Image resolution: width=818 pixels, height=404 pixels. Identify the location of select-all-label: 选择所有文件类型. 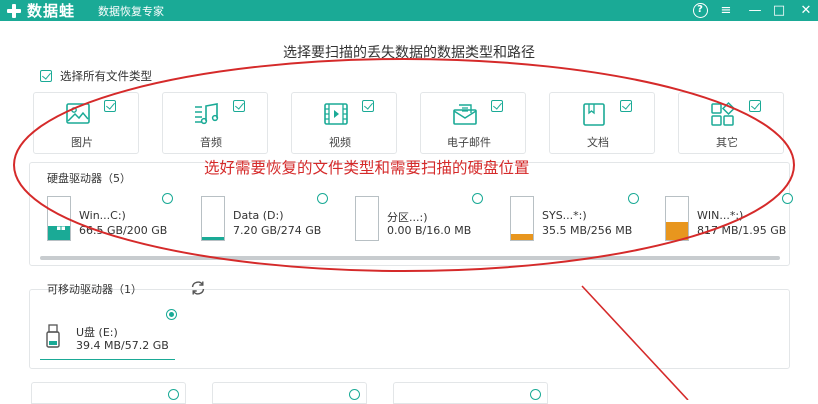
(106, 76).